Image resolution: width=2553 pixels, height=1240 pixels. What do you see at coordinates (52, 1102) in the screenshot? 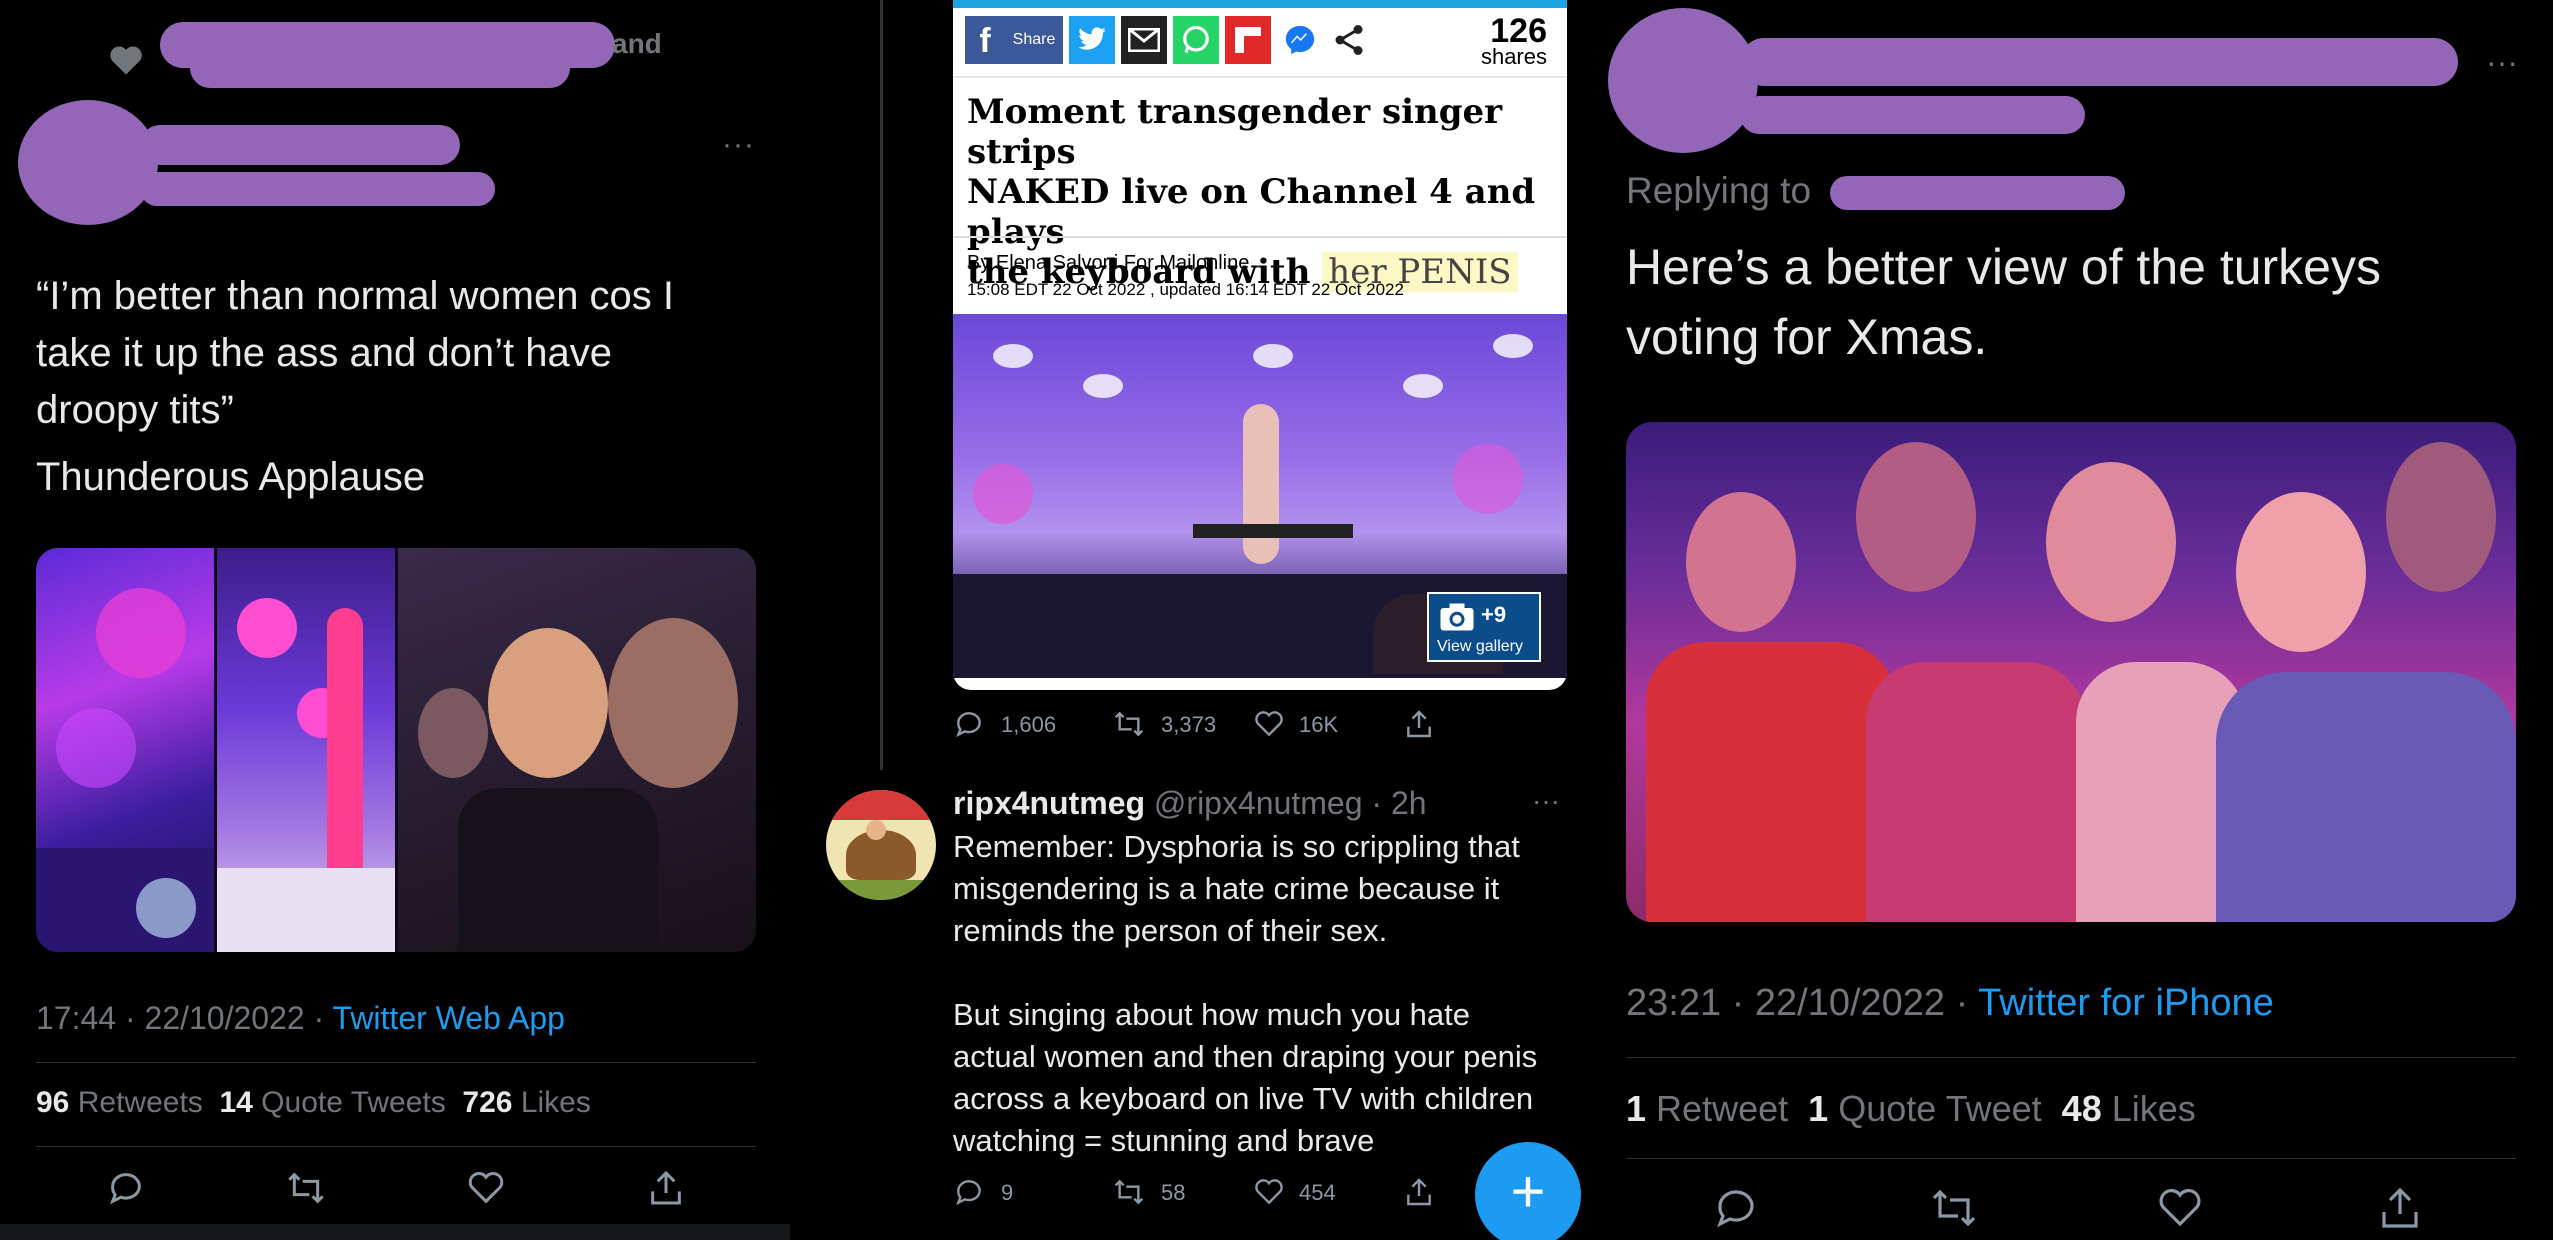
I see `retweets-count: 96` at bounding box center [52, 1102].